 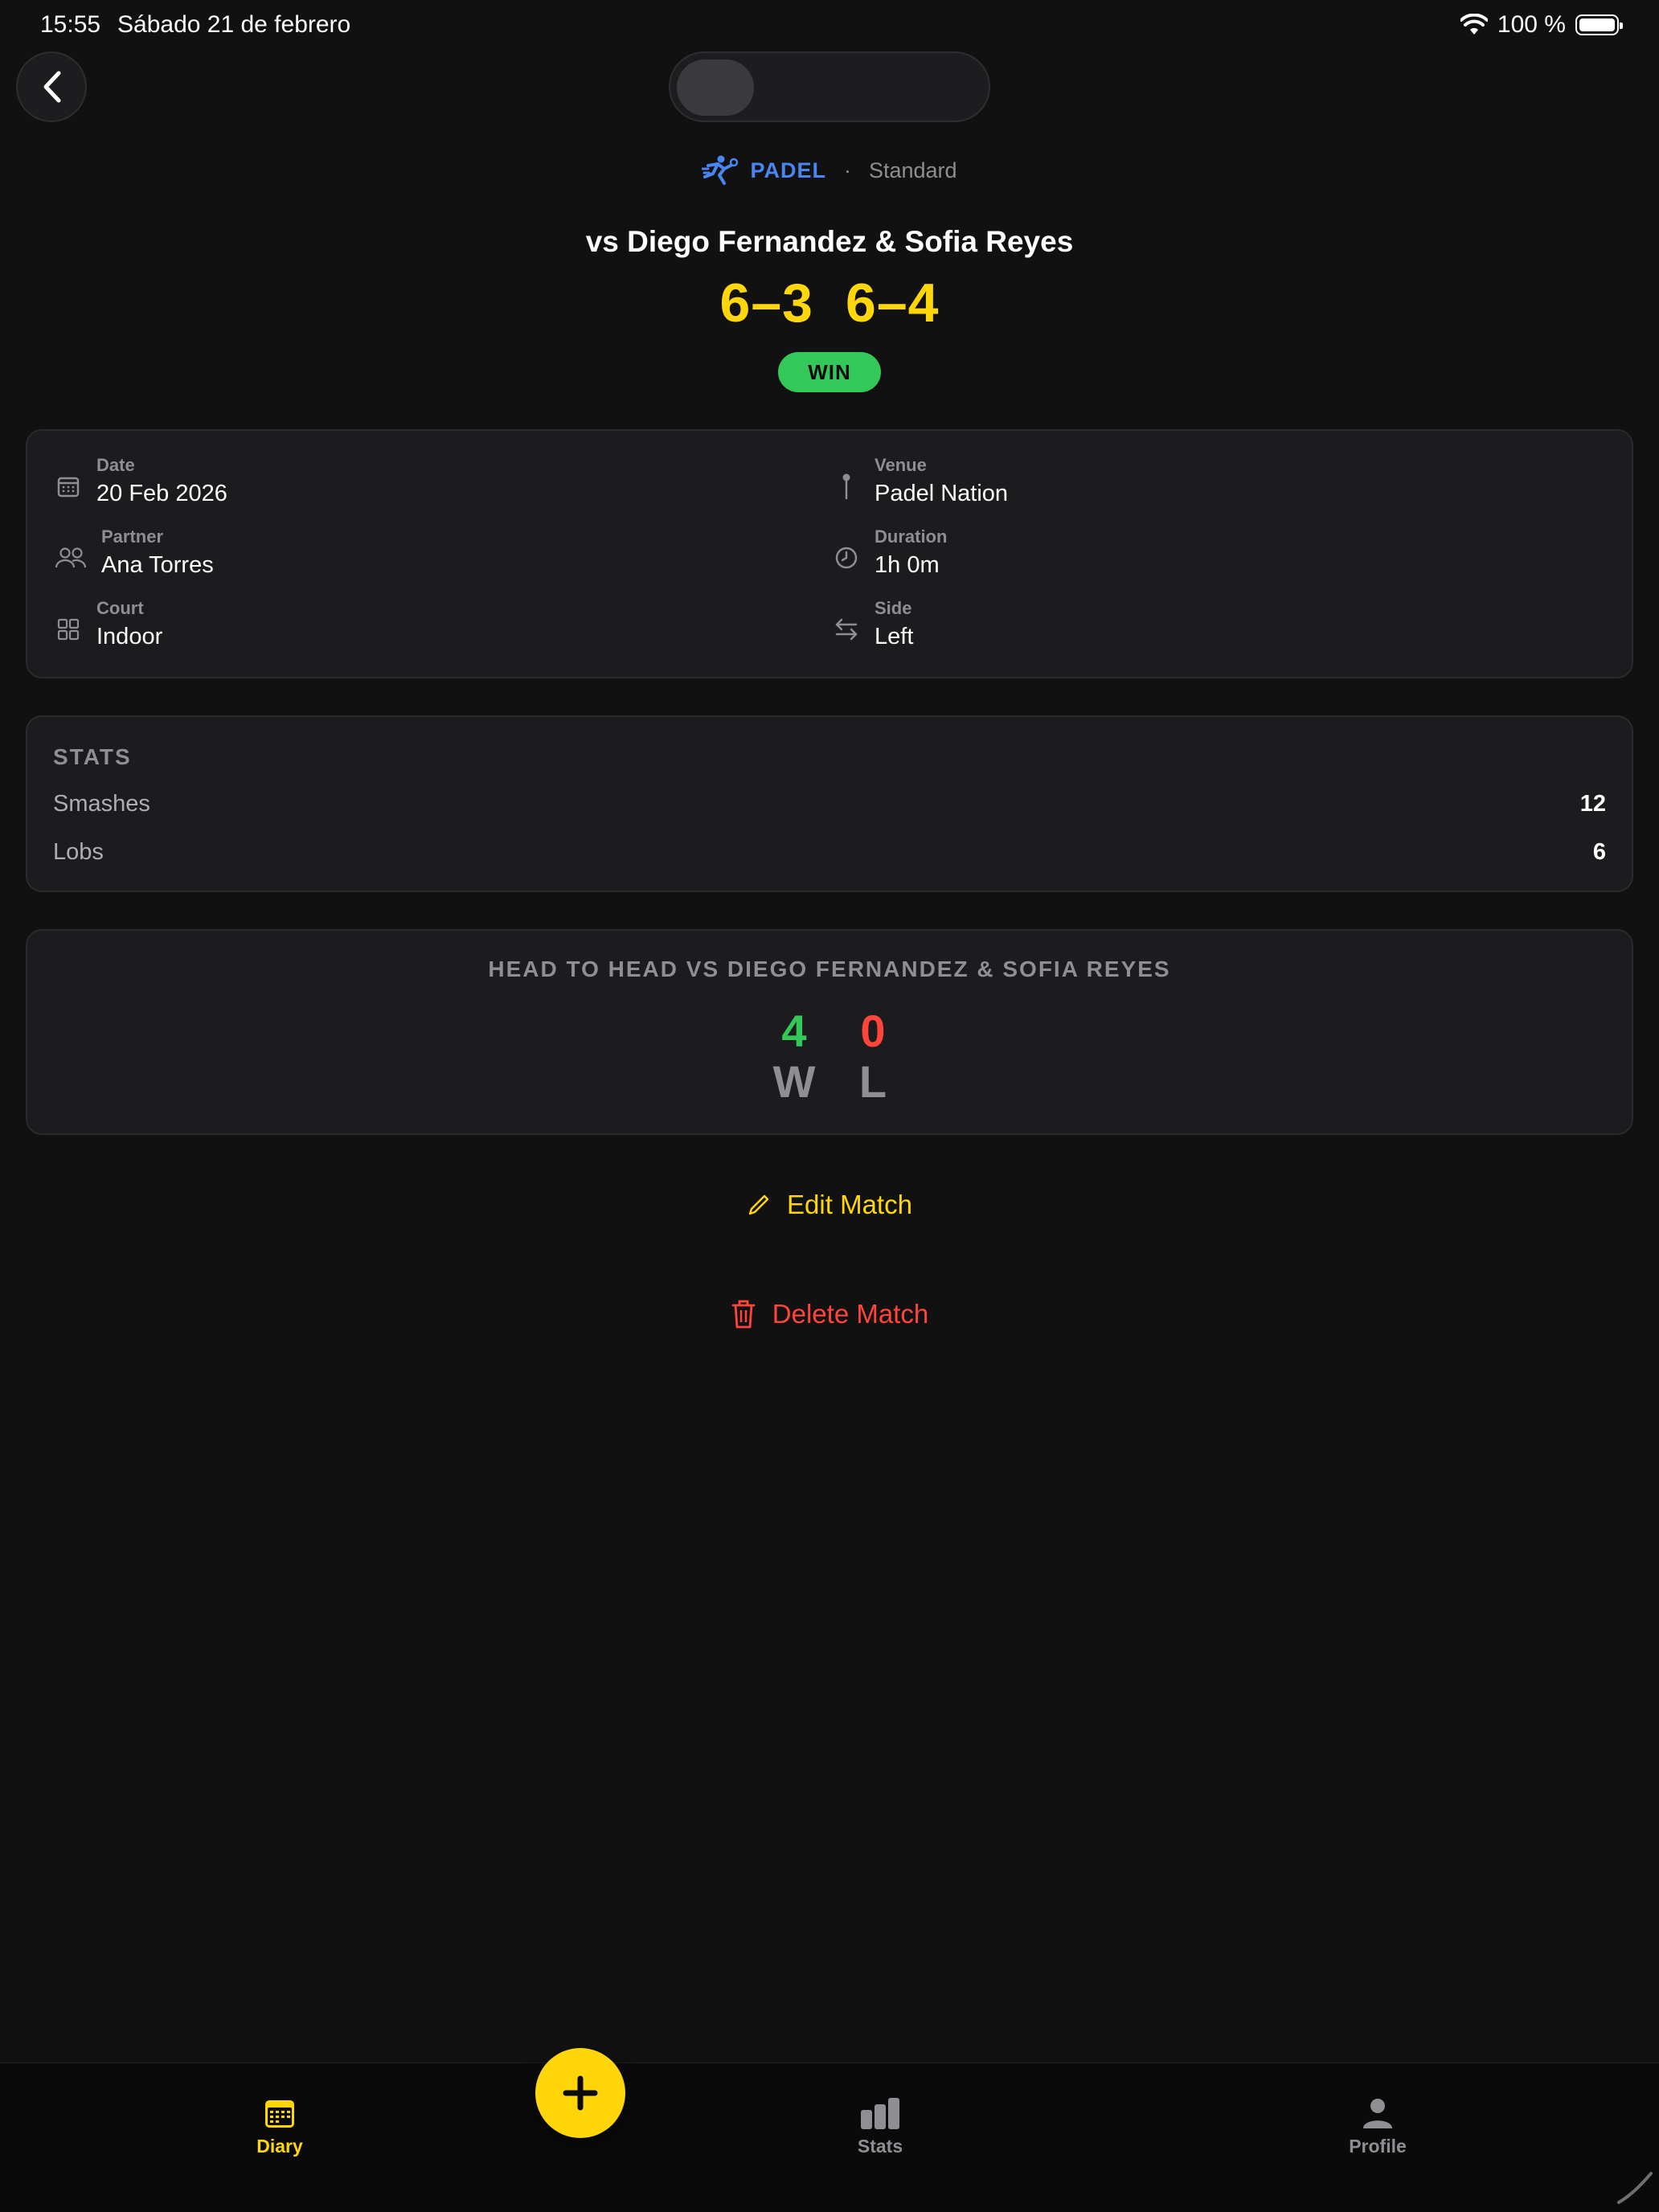 I want to click on stat-value: 6, so click(x=1599, y=852).